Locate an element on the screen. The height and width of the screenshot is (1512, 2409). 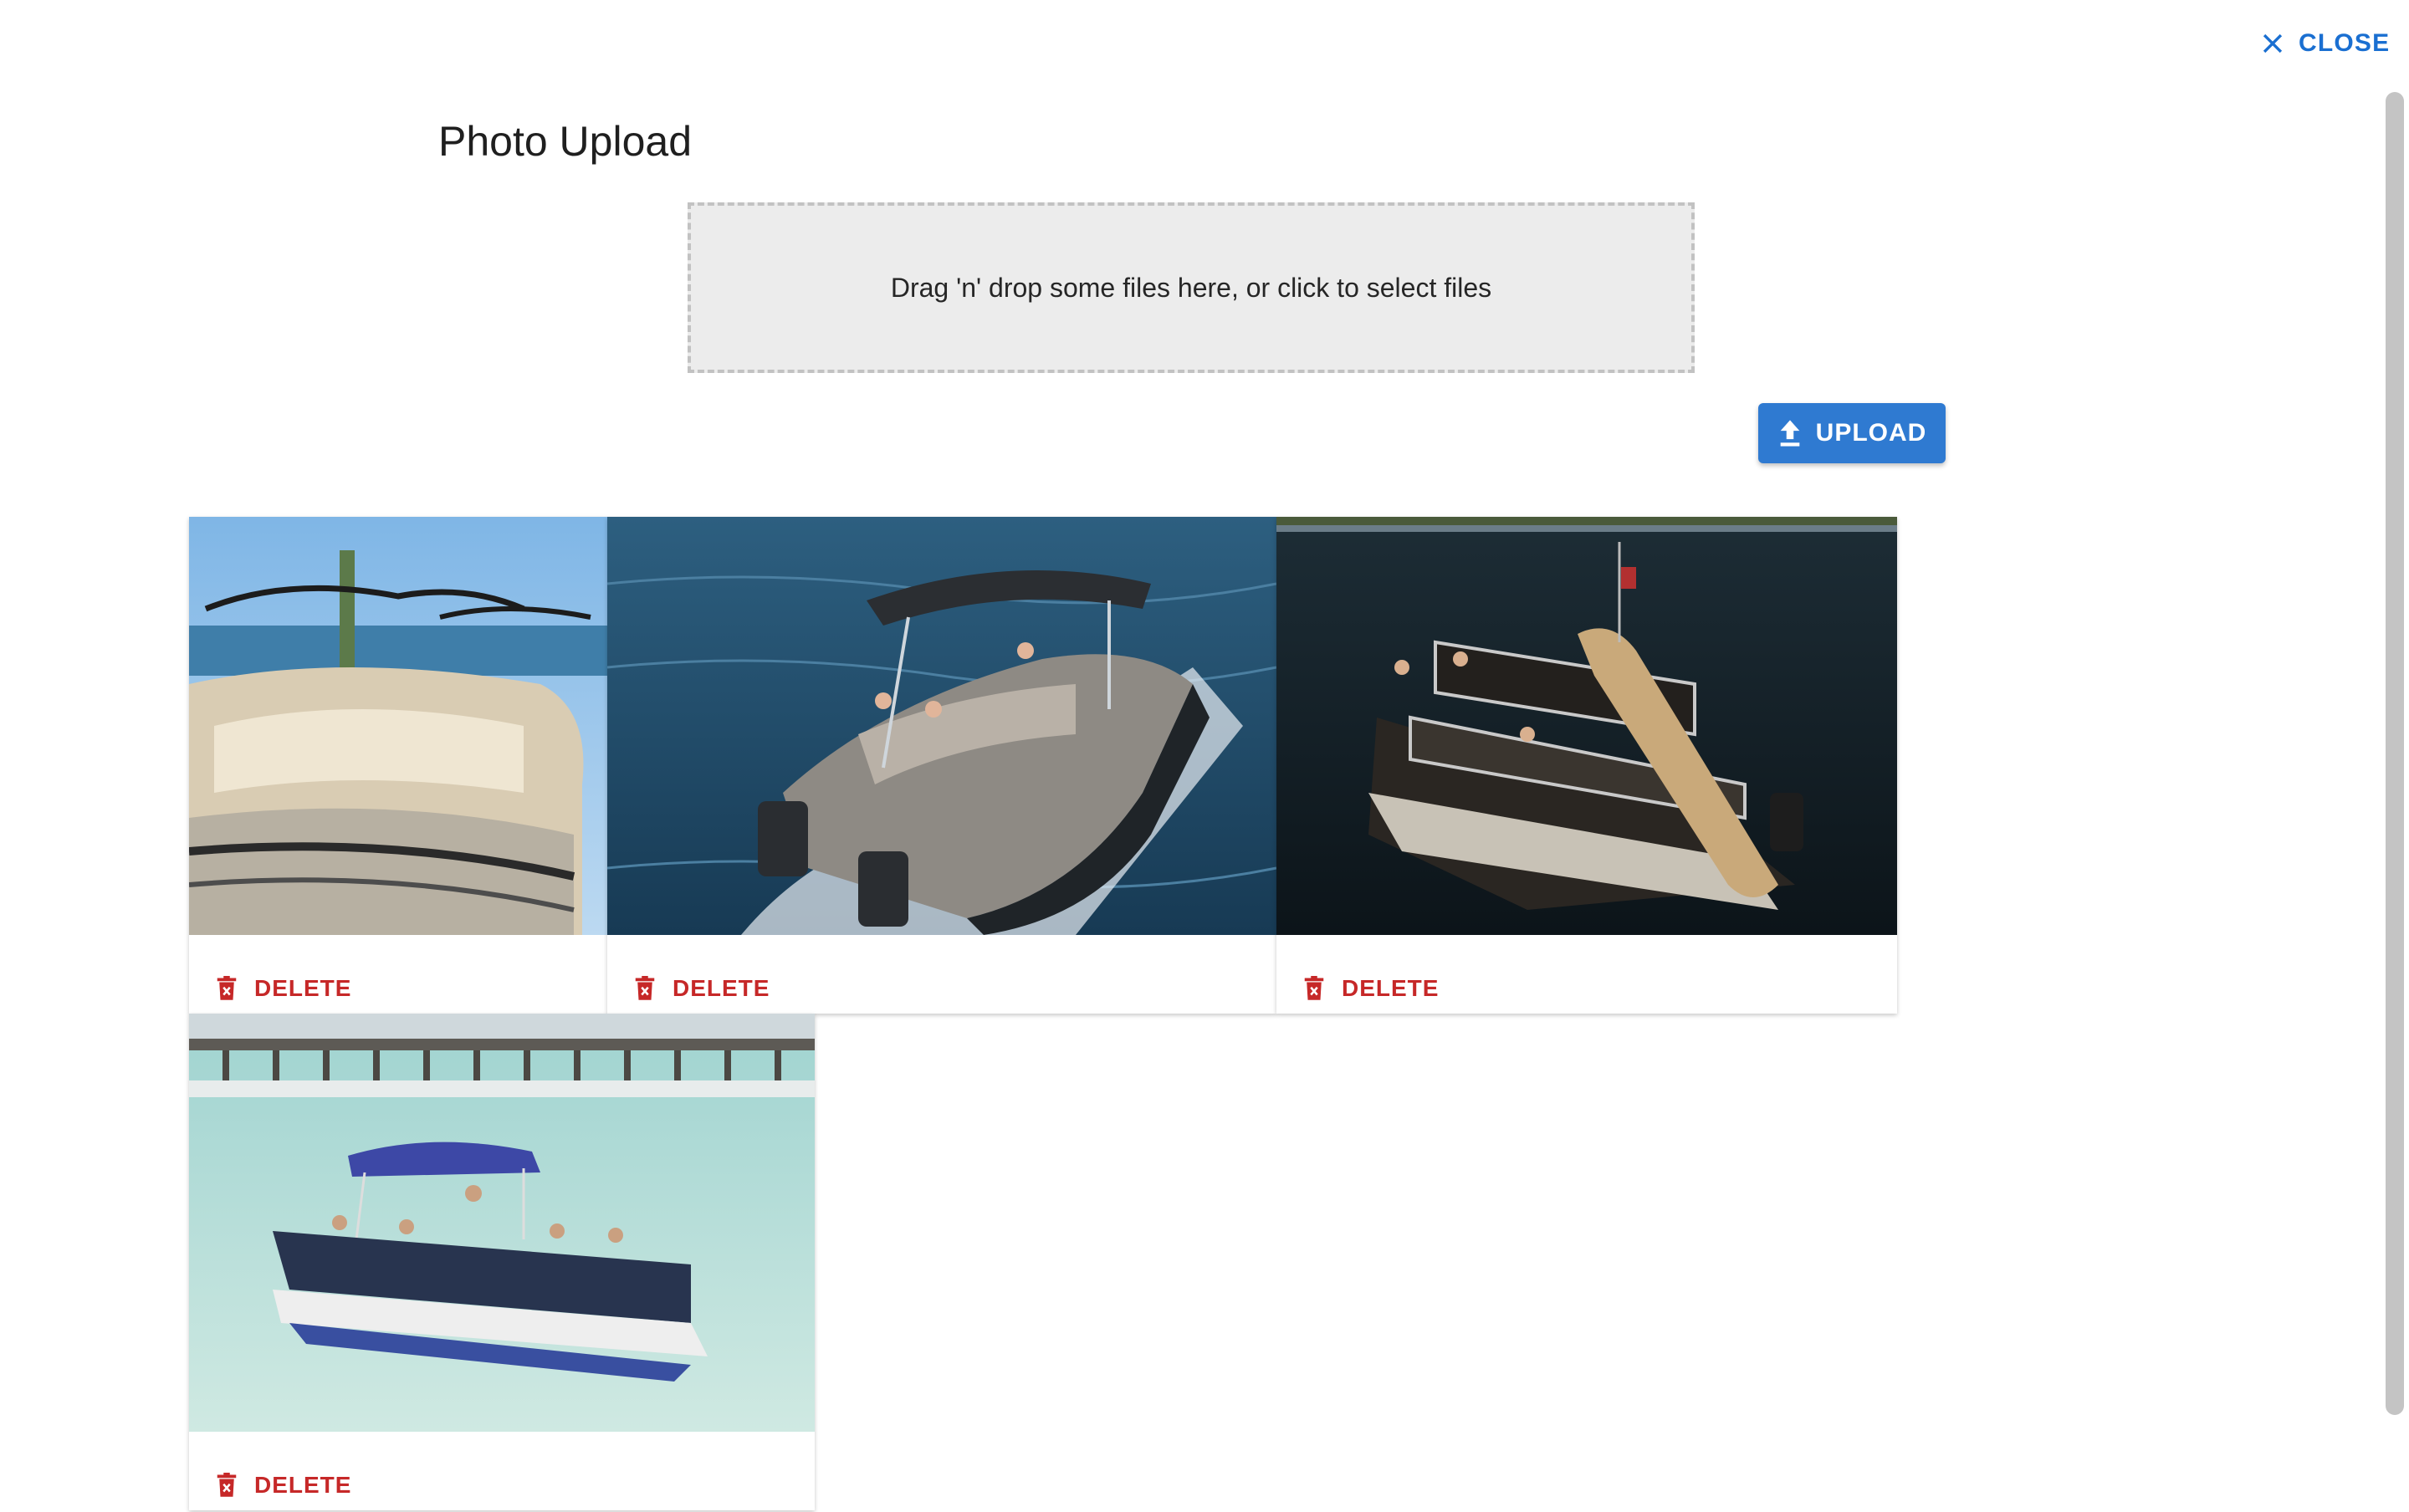
scrollbar is located at coordinates (2395, 753).